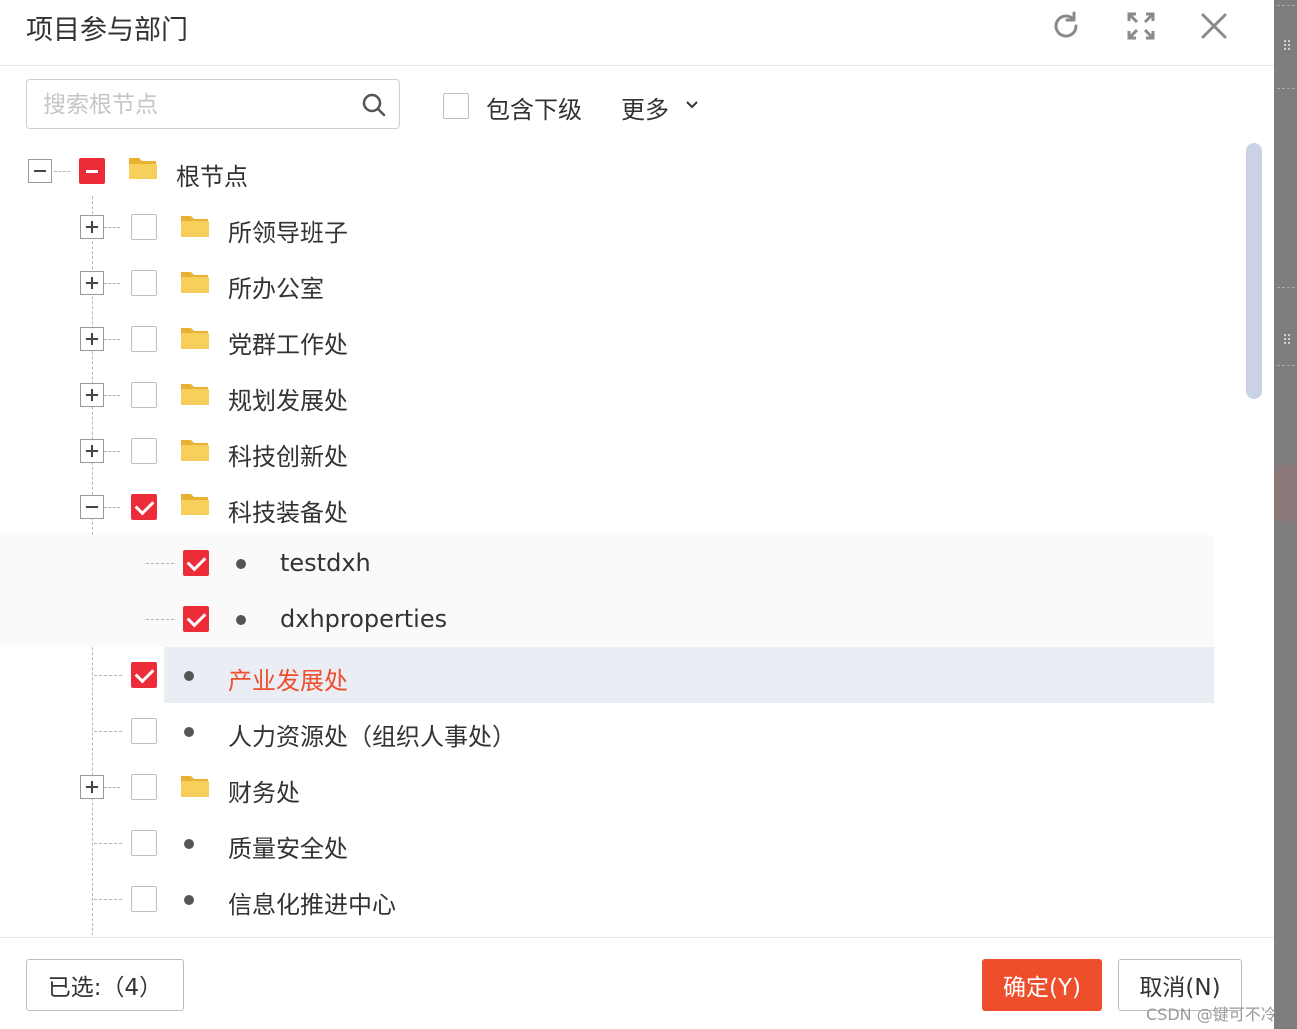 This screenshot has height=1029, width=1297. I want to click on close-icon, so click(1214, 26).